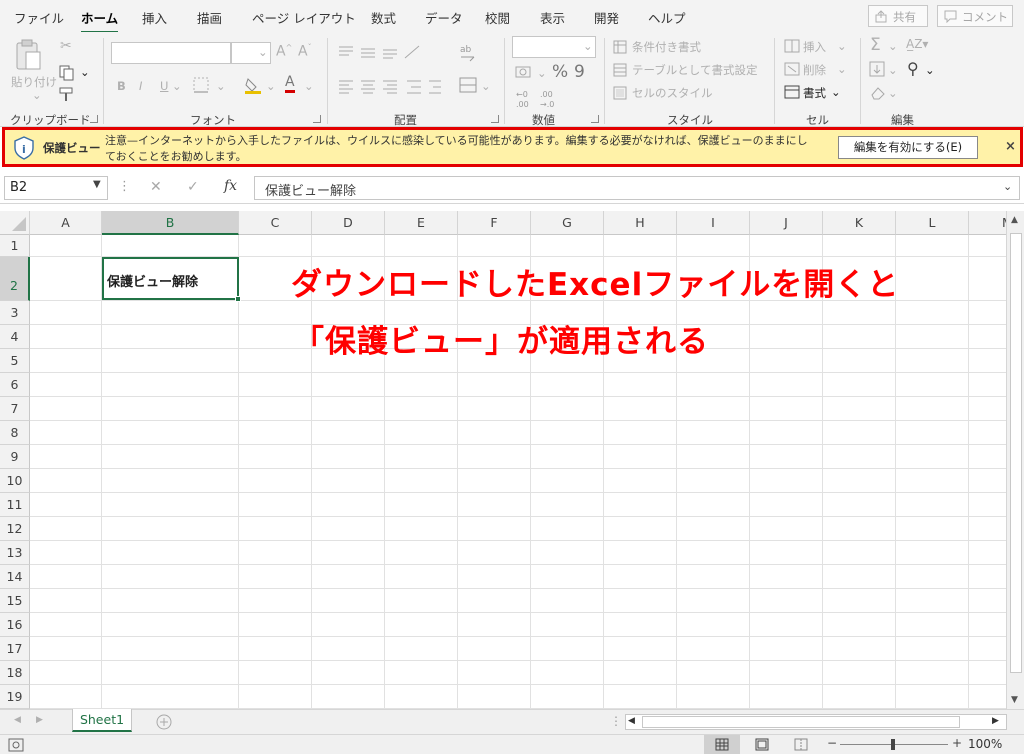 The height and width of the screenshot is (754, 1024). I want to click on row-header: 14, so click(15, 577).